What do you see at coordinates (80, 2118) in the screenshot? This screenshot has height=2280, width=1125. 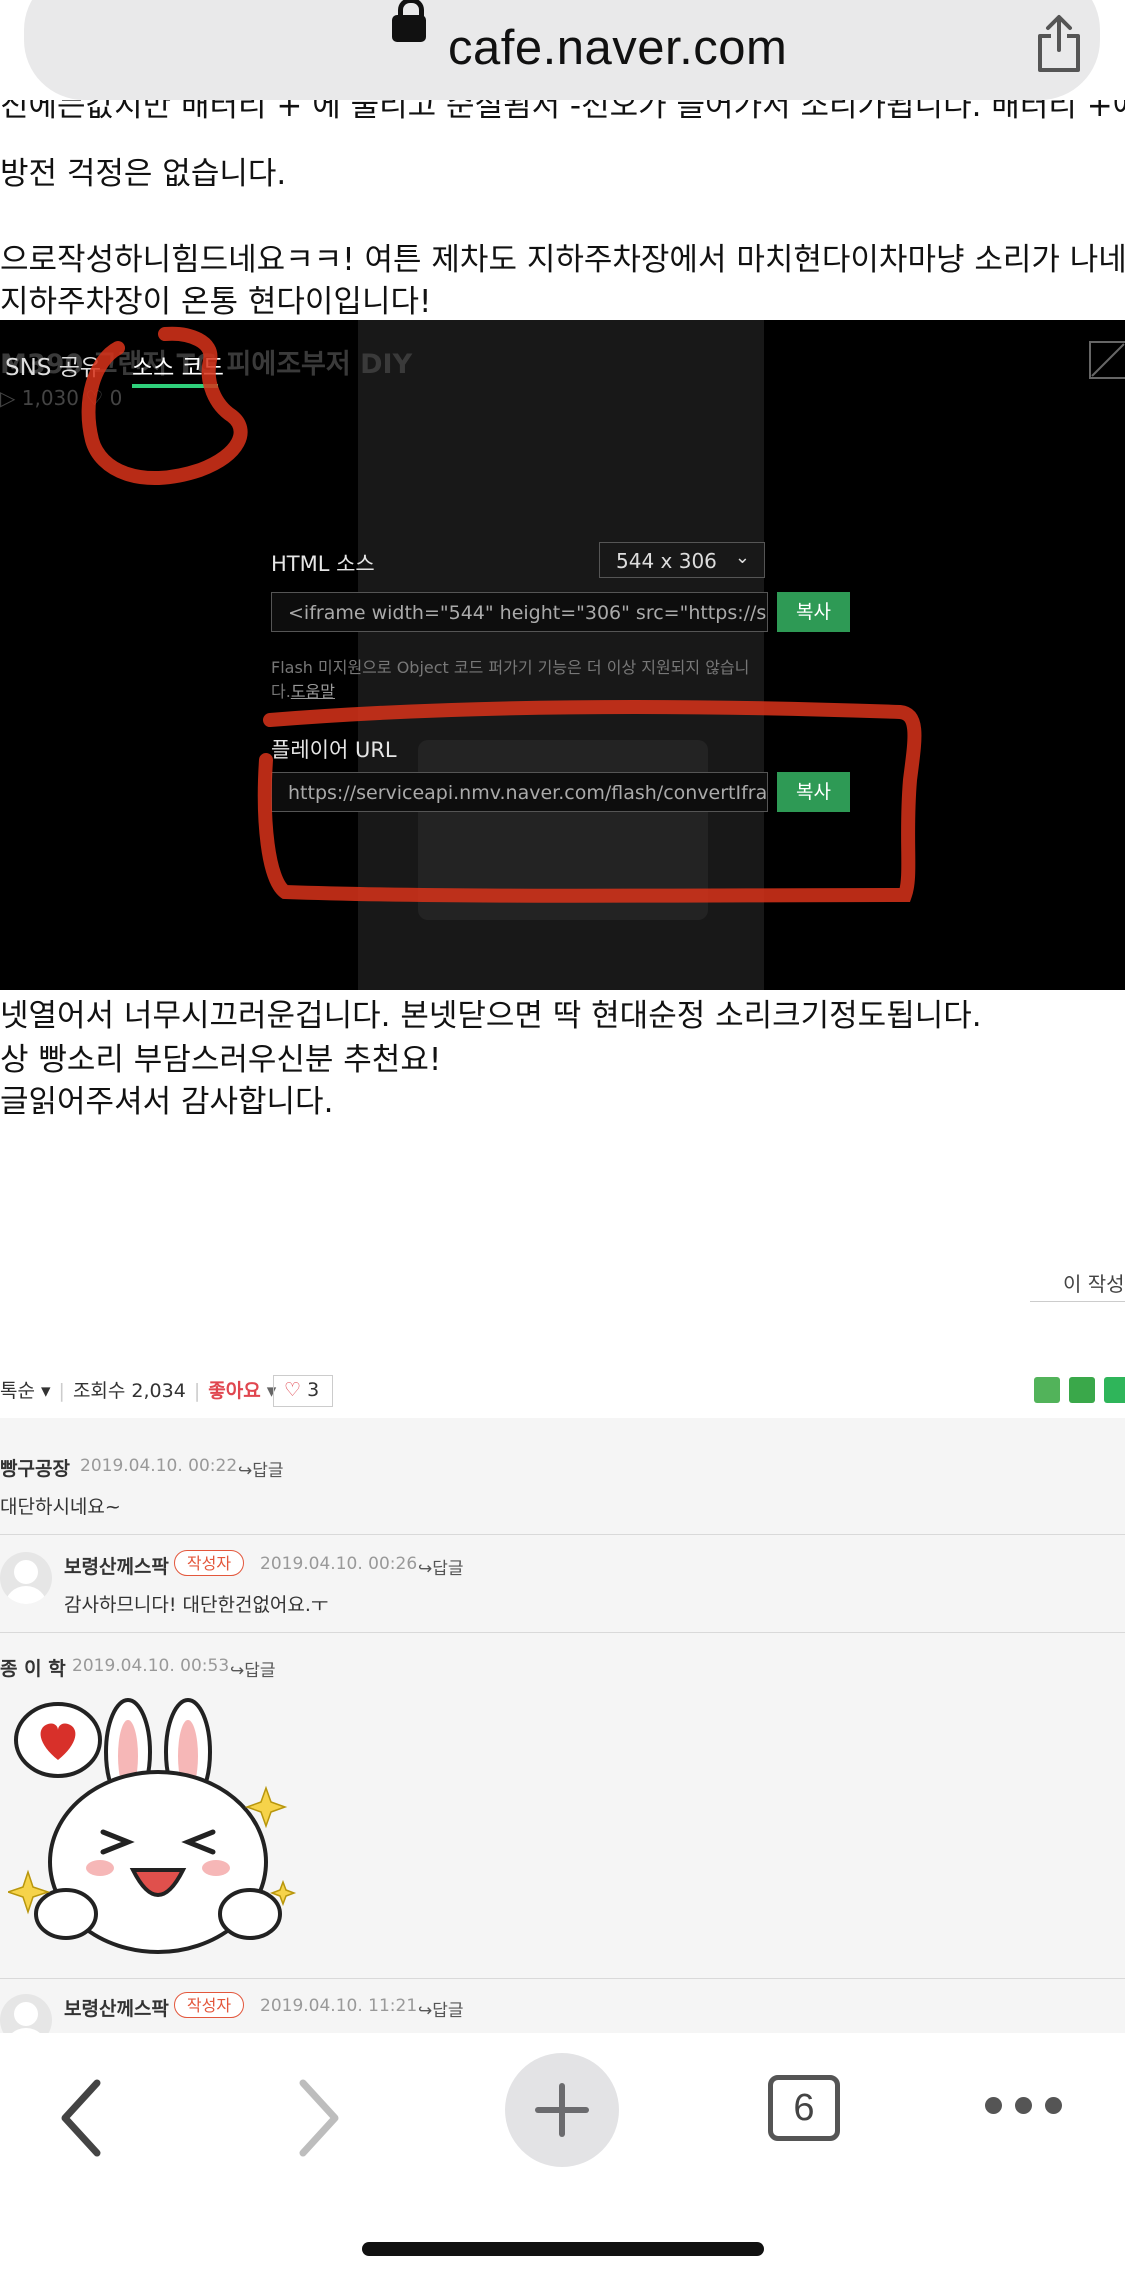 I see `chevron-left-icon` at bounding box center [80, 2118].